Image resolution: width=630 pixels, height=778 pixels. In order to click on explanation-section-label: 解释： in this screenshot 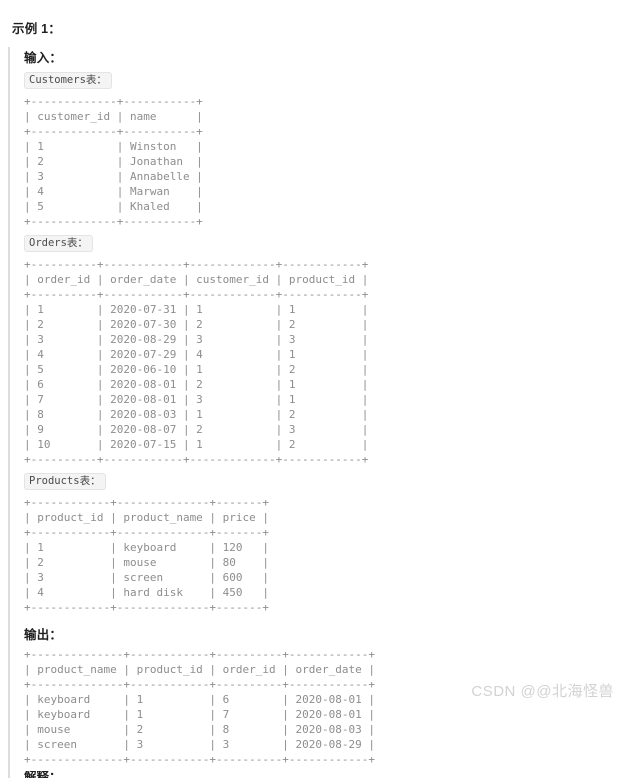, I will do `click(43, 774)`.